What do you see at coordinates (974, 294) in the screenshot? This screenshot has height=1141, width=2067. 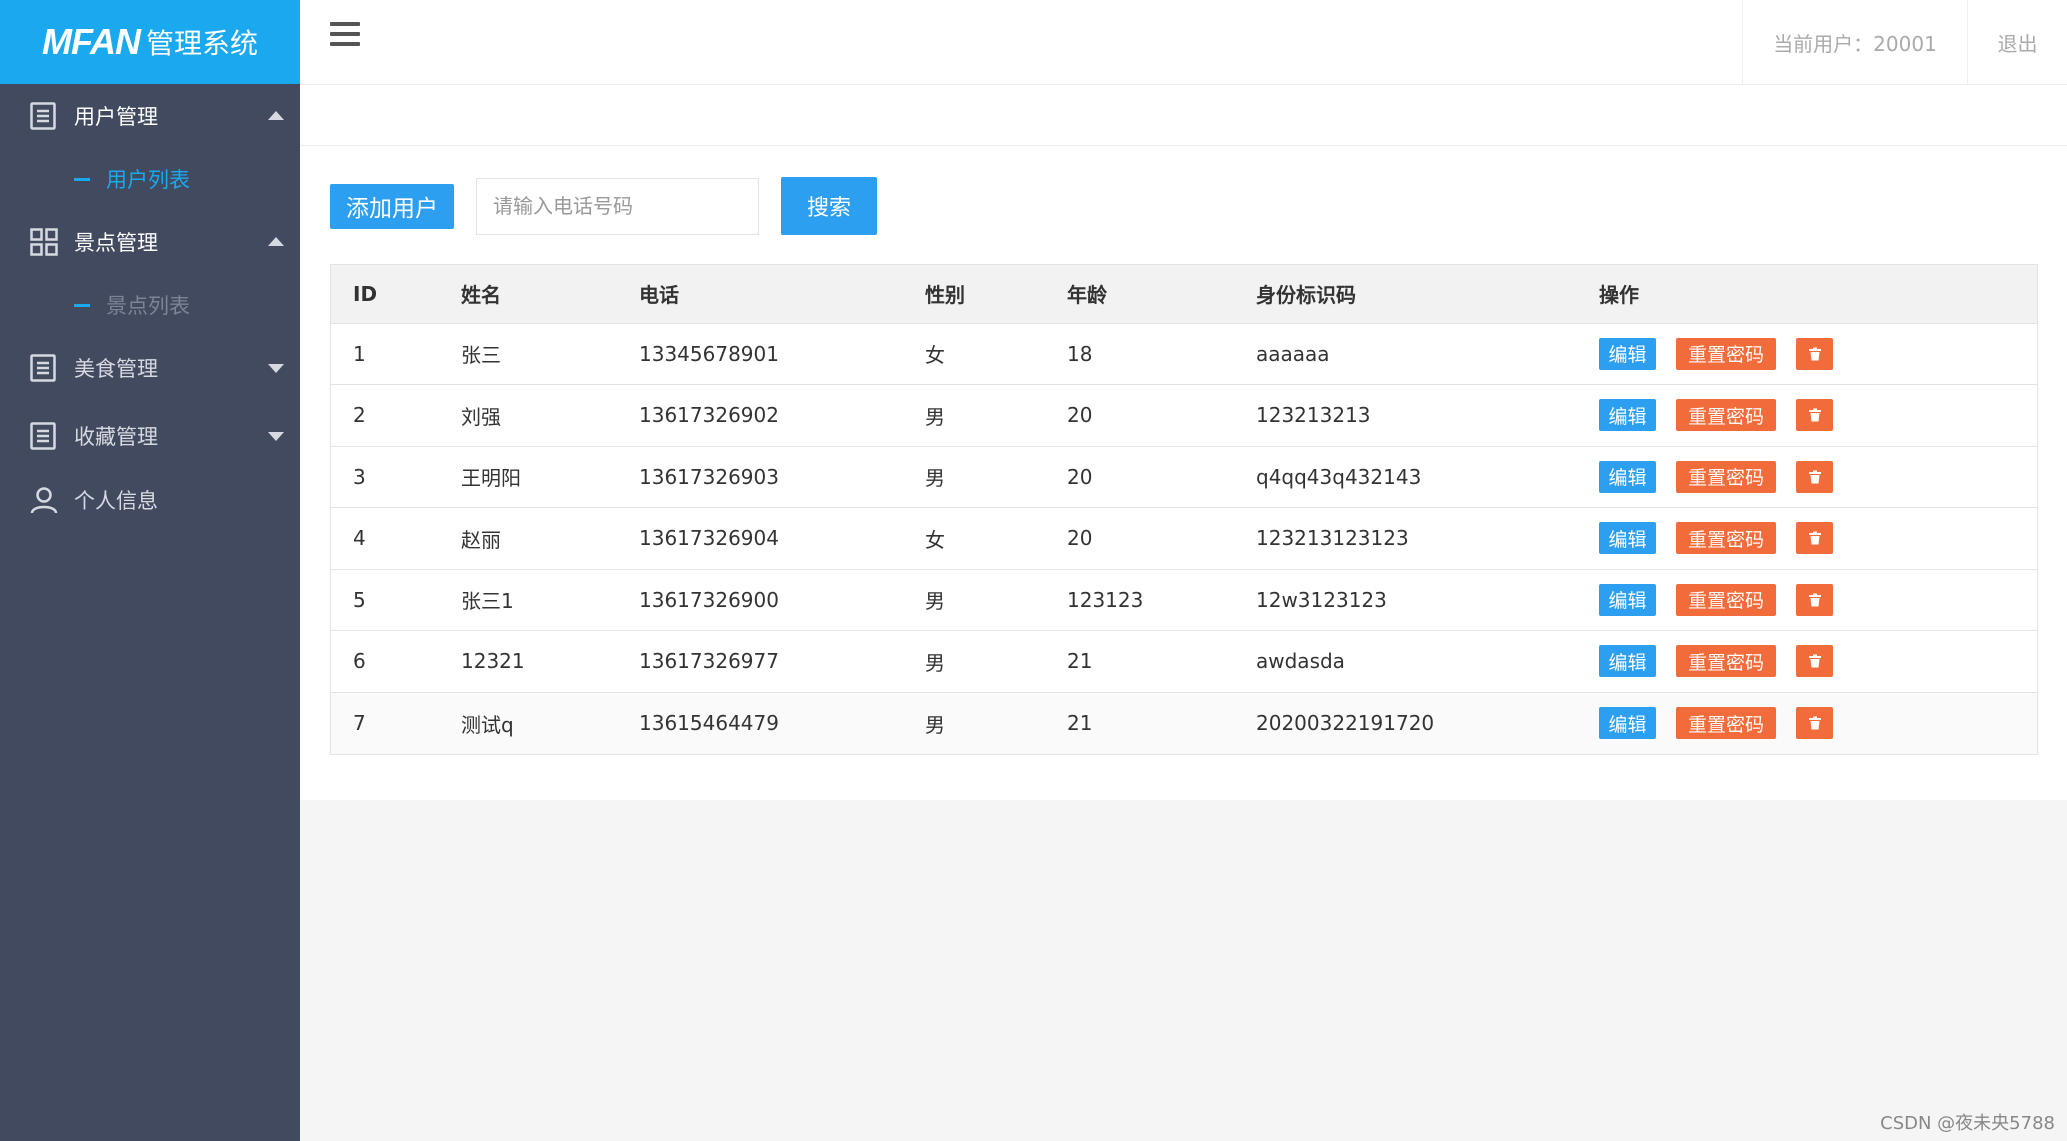 I see `column-header-gender: 性别` at bounding box center [974, 294].